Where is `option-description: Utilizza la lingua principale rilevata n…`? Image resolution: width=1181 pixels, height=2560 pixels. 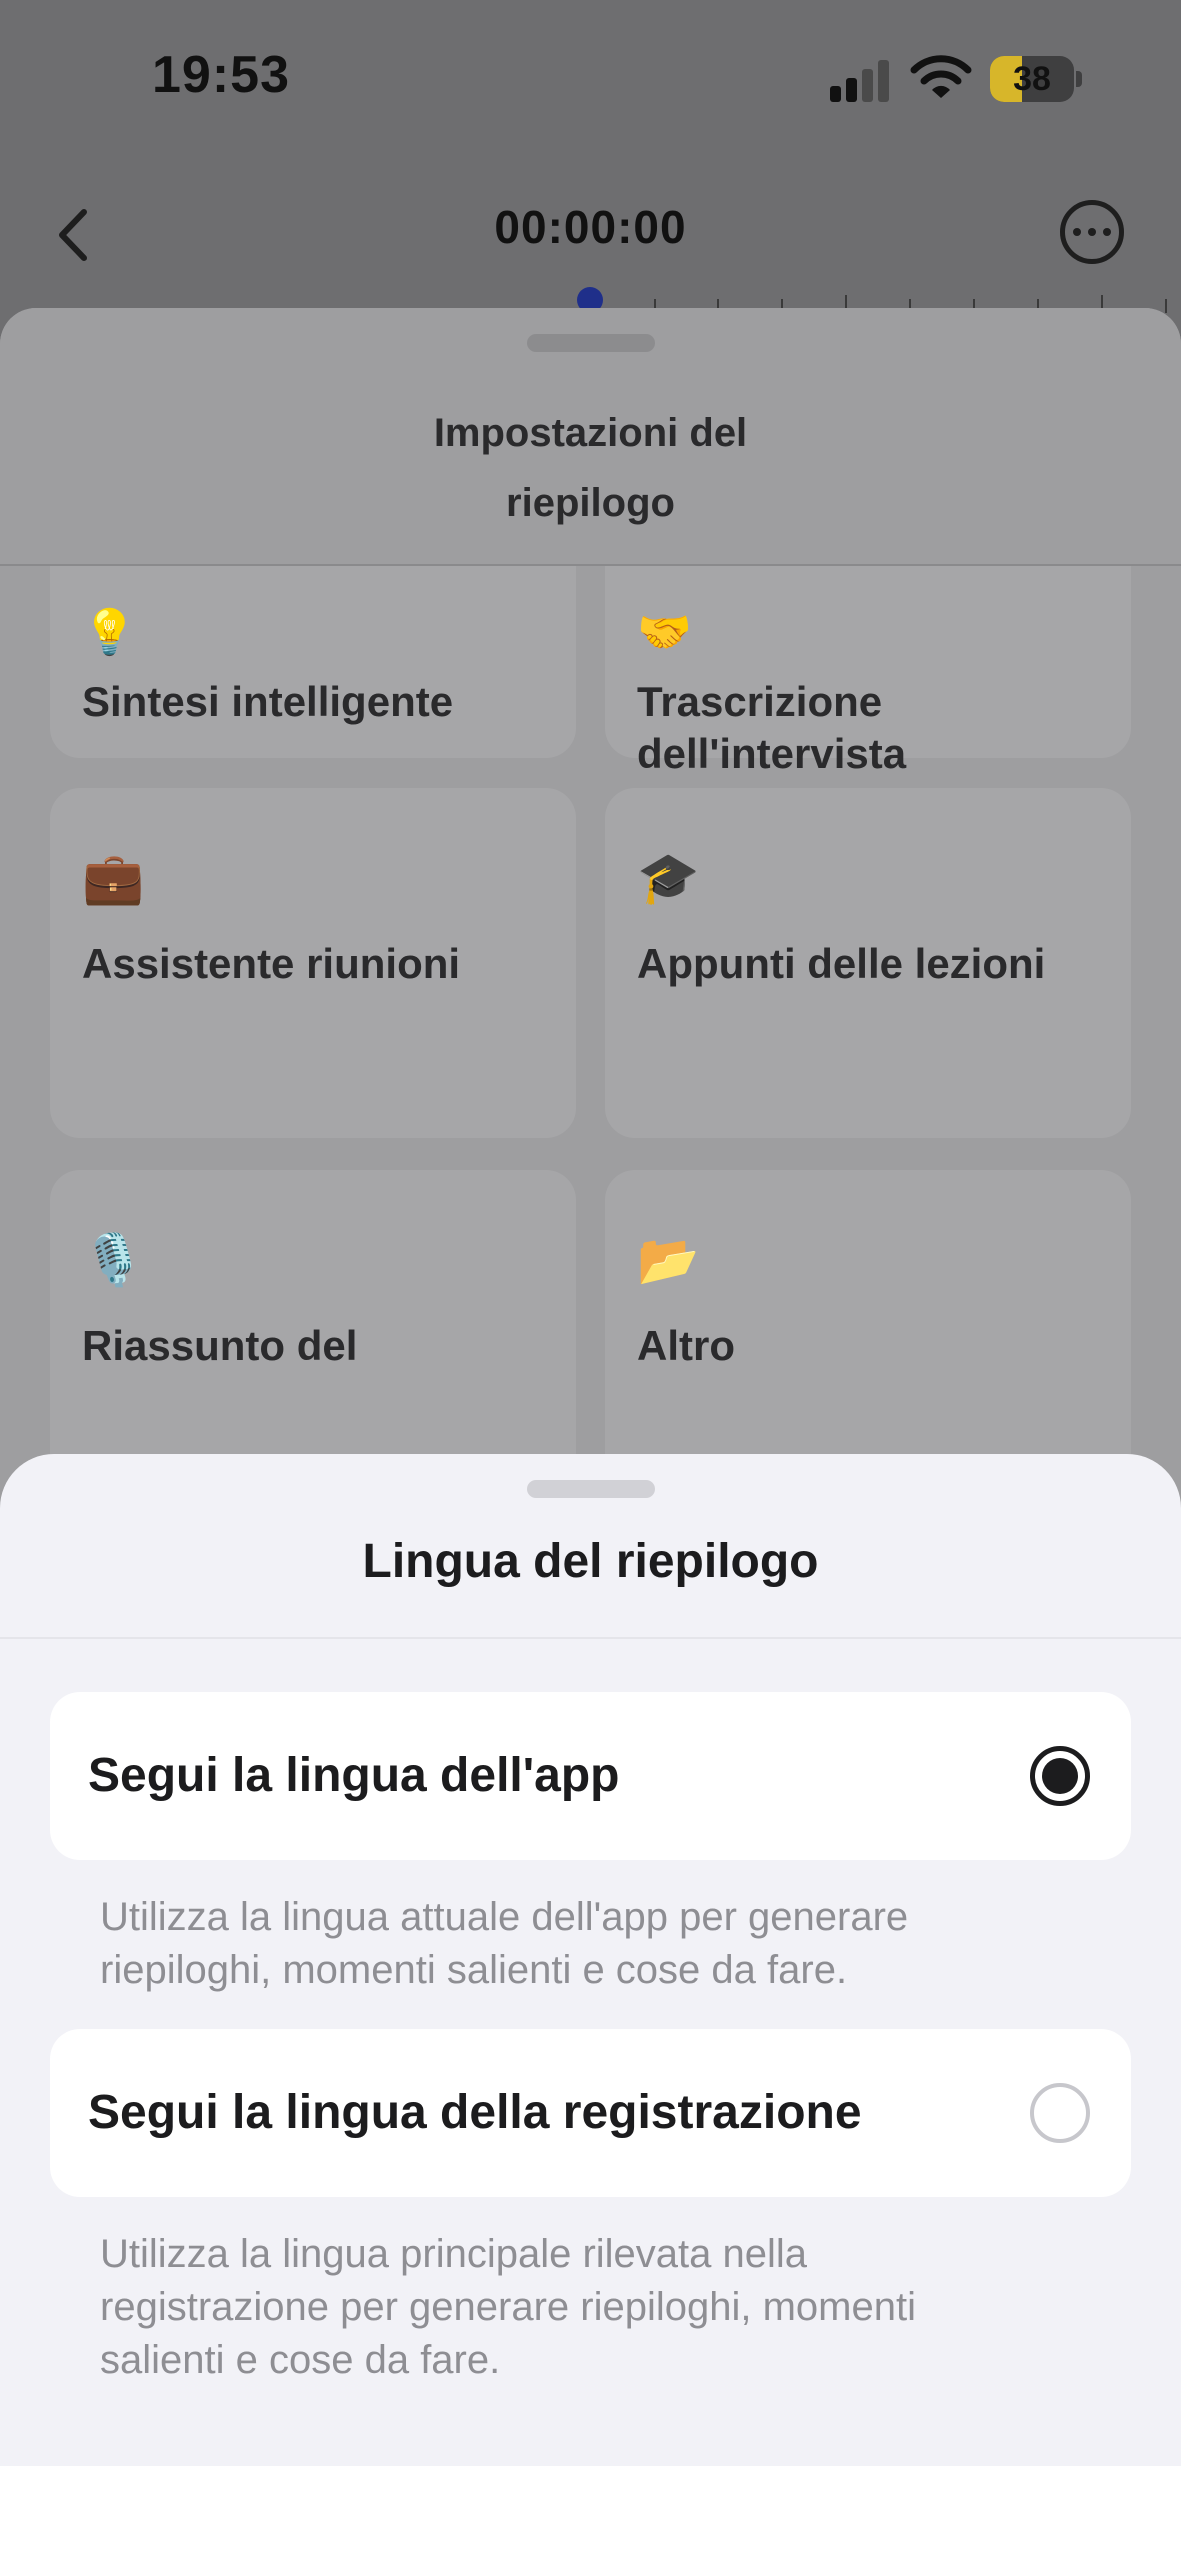
option-description: Utilizza la lingua principale rilevata n… is located at coordinates (508, 2307).